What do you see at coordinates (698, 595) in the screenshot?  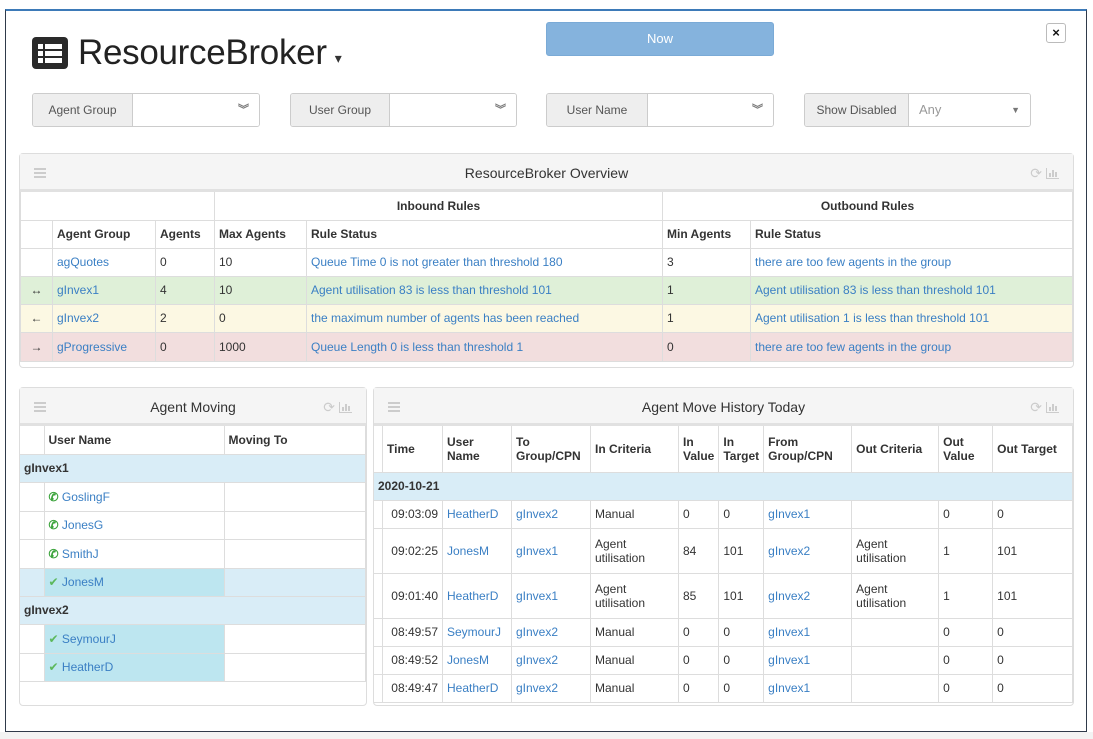 I see `in-value: 85` at bounding box center [698, 595].